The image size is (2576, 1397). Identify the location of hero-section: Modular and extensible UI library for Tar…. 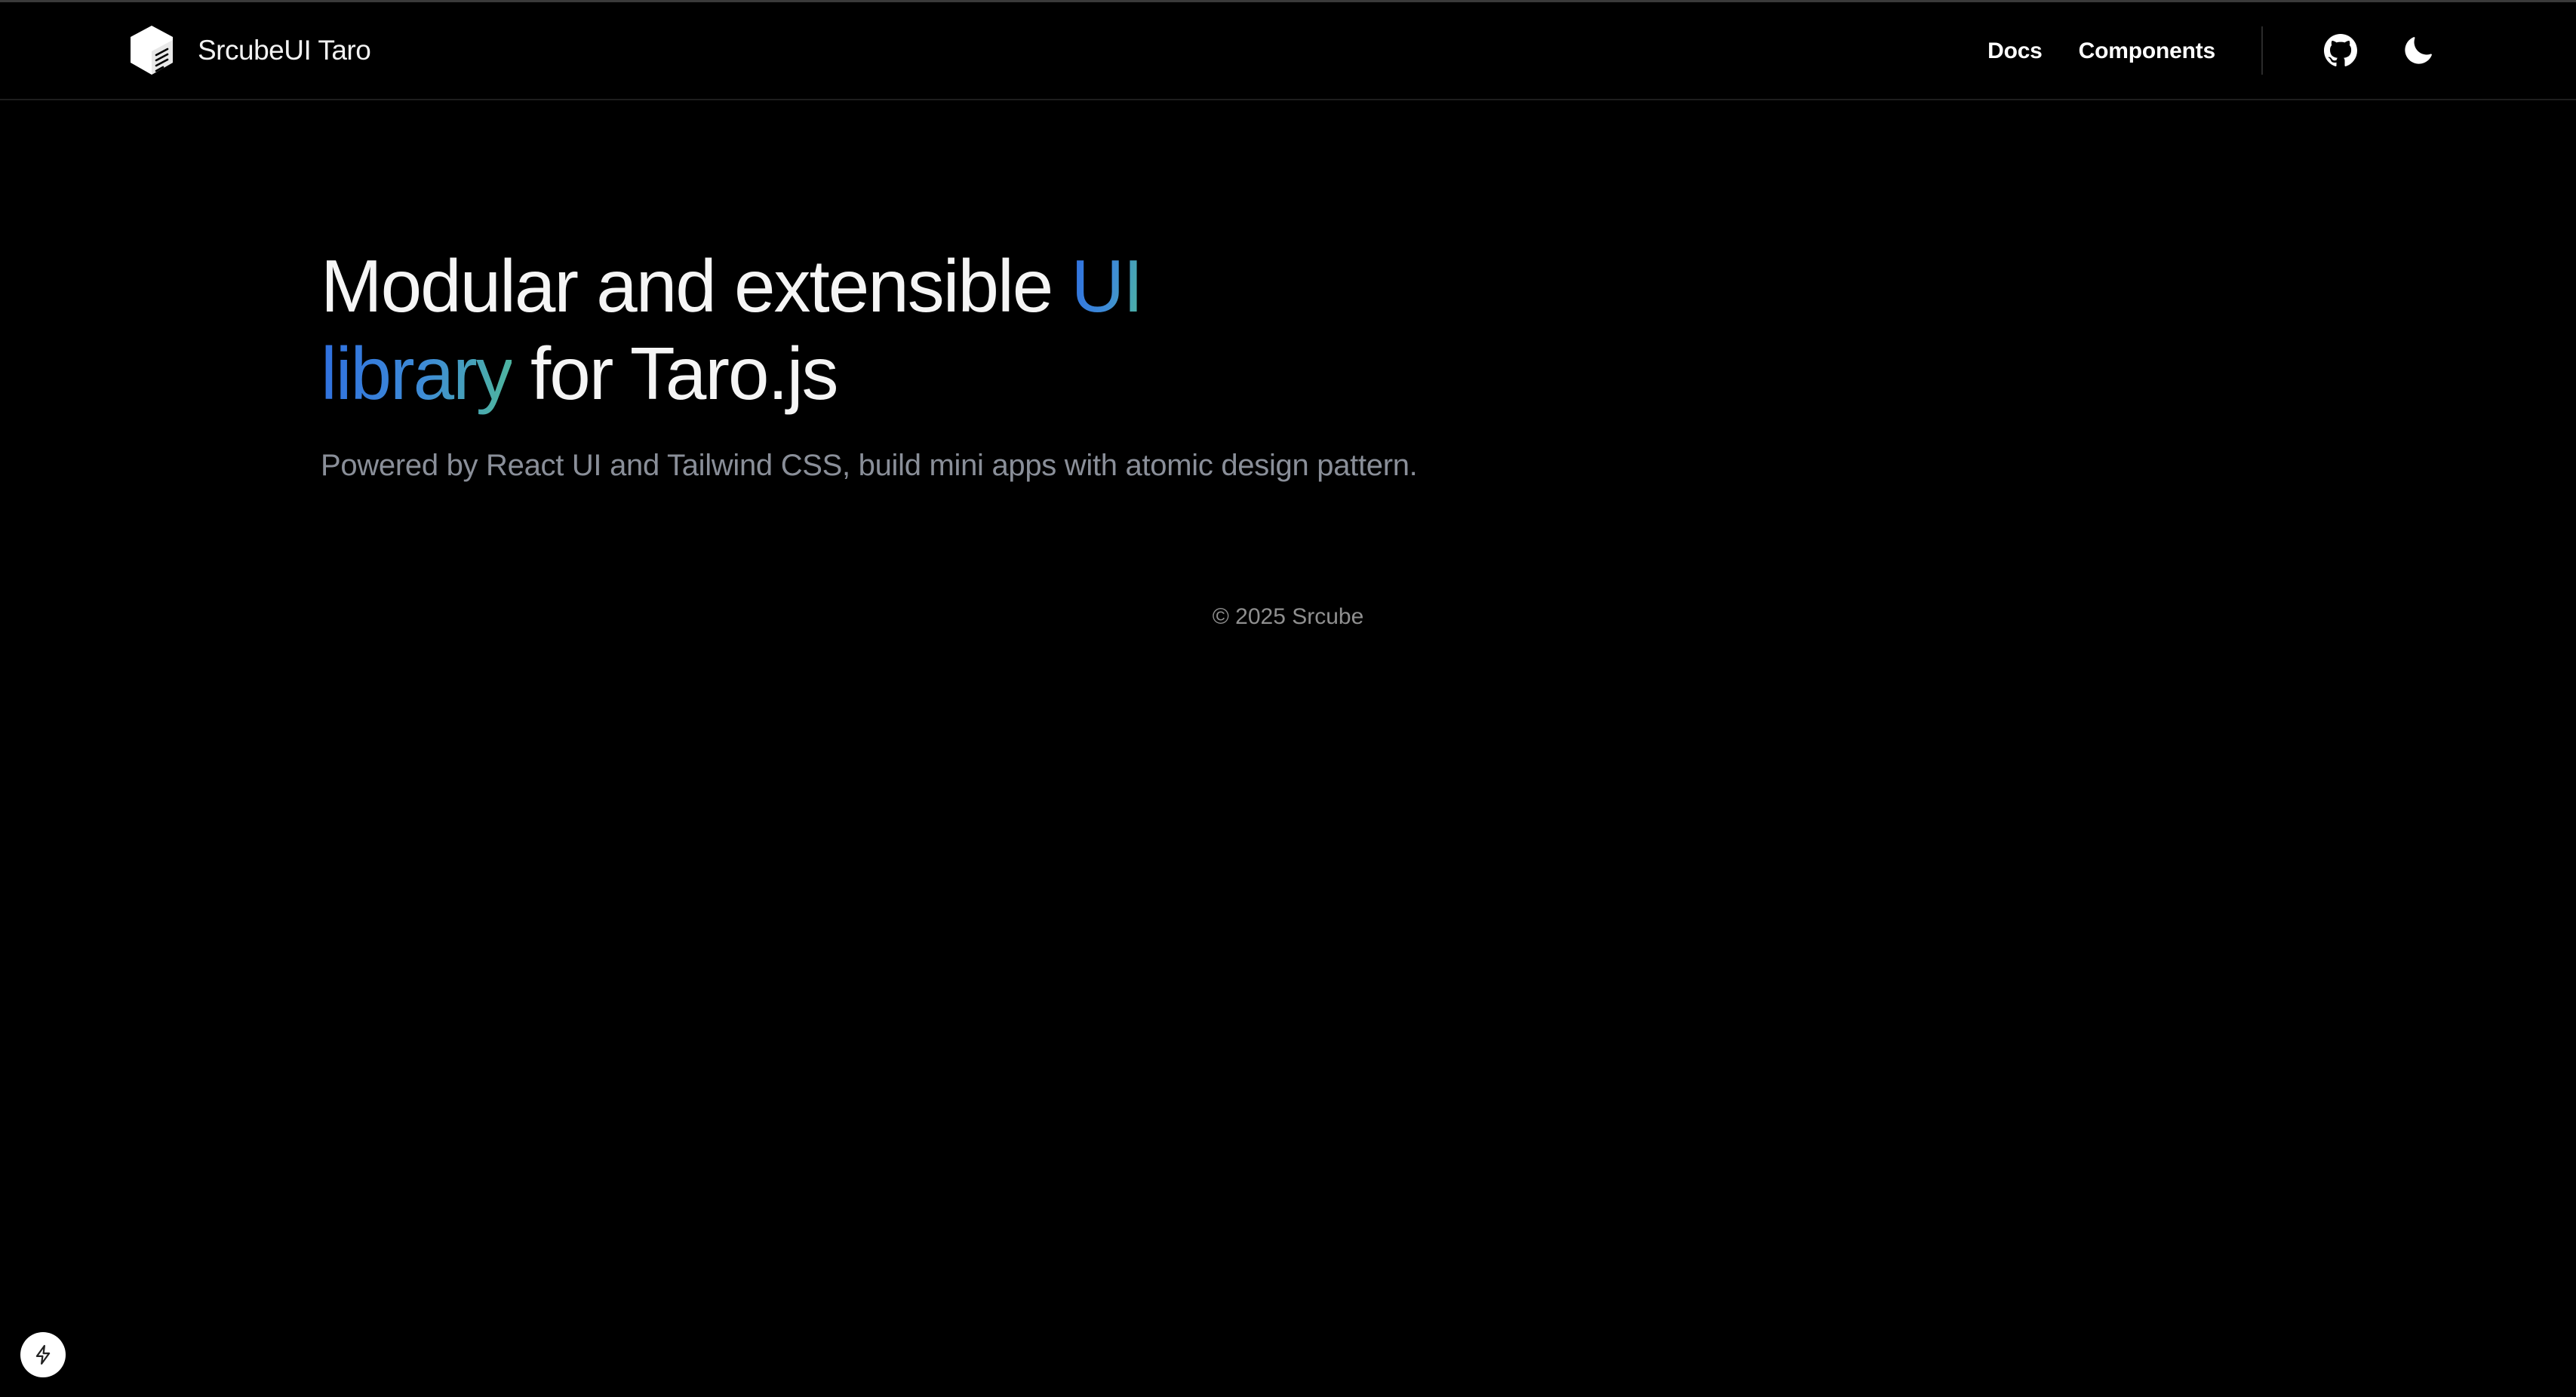
(962, 362).